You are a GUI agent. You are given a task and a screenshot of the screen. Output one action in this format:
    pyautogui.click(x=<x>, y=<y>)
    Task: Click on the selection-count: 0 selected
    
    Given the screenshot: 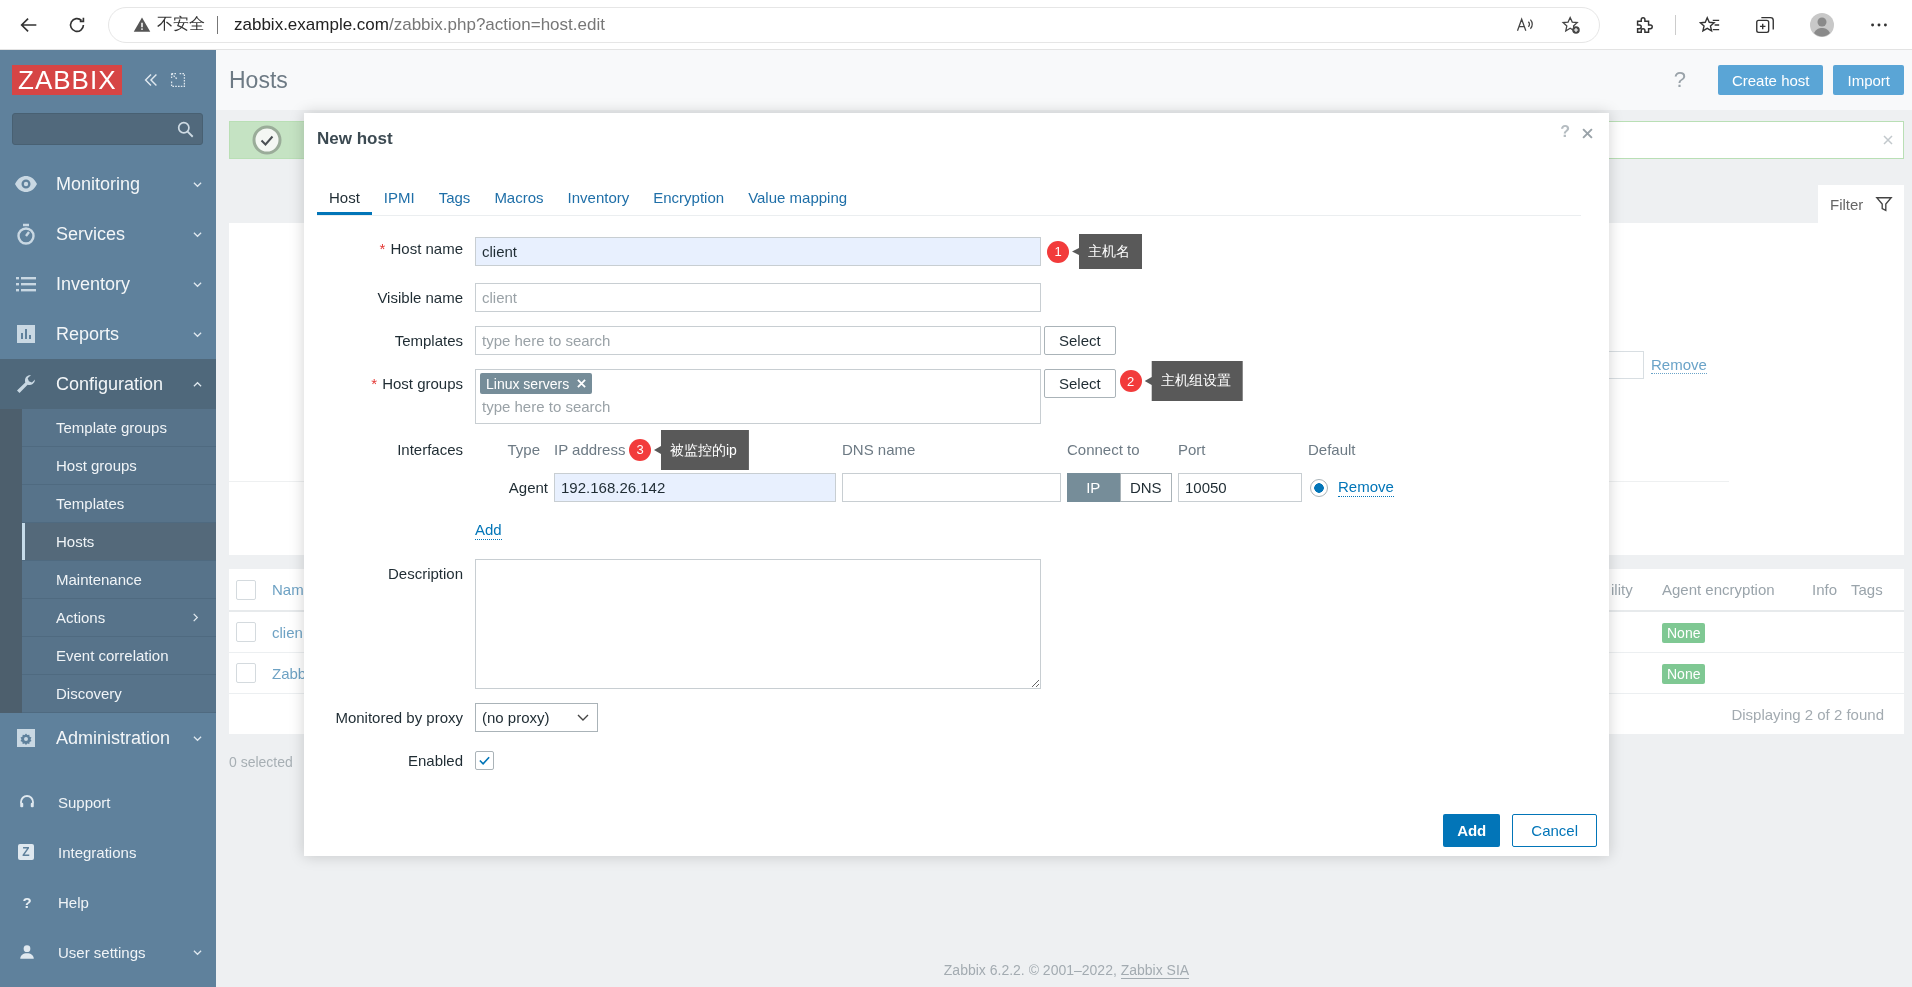 What is the action you would take?
    pyautogui.click(x=261, y=762)
    